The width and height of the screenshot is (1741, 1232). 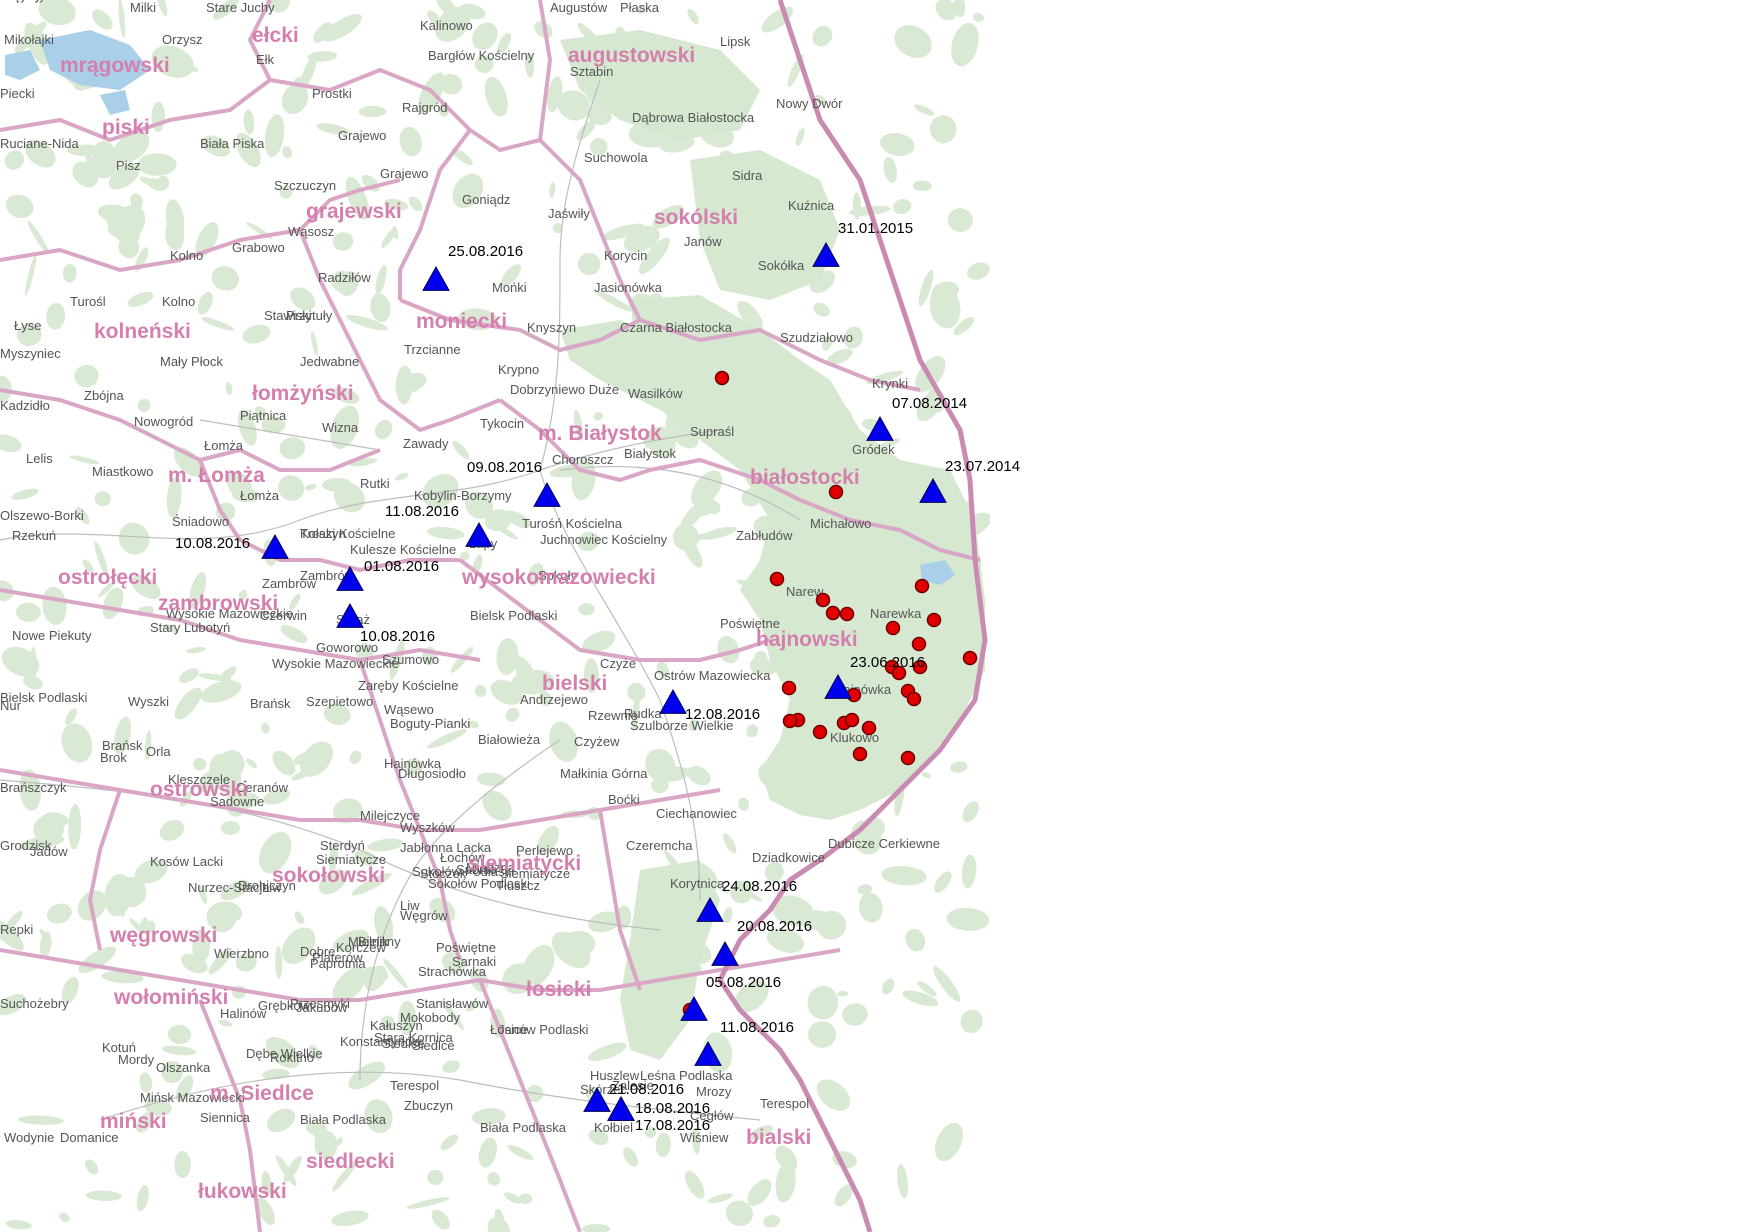 What do you see at coordinates (232, 143) in the screenshot?
I see `town-label: Biała Piska` at bounding box center [232, 143].